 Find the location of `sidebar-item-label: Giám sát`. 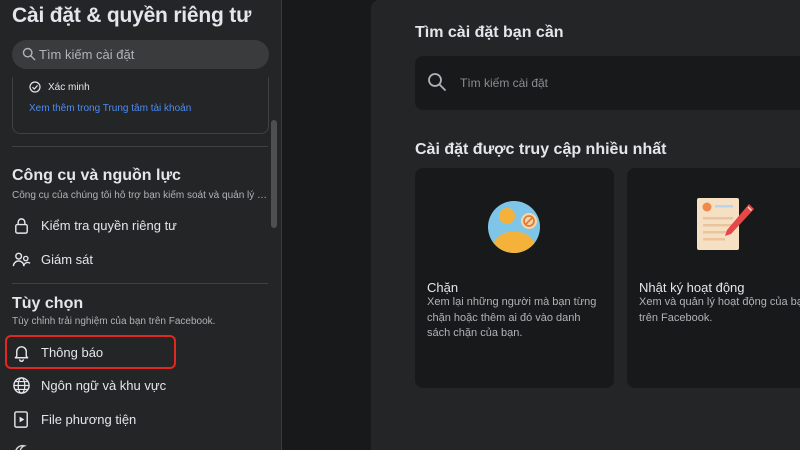

sidebar-item-label: Giám sát is located at coordinates (67, 259).